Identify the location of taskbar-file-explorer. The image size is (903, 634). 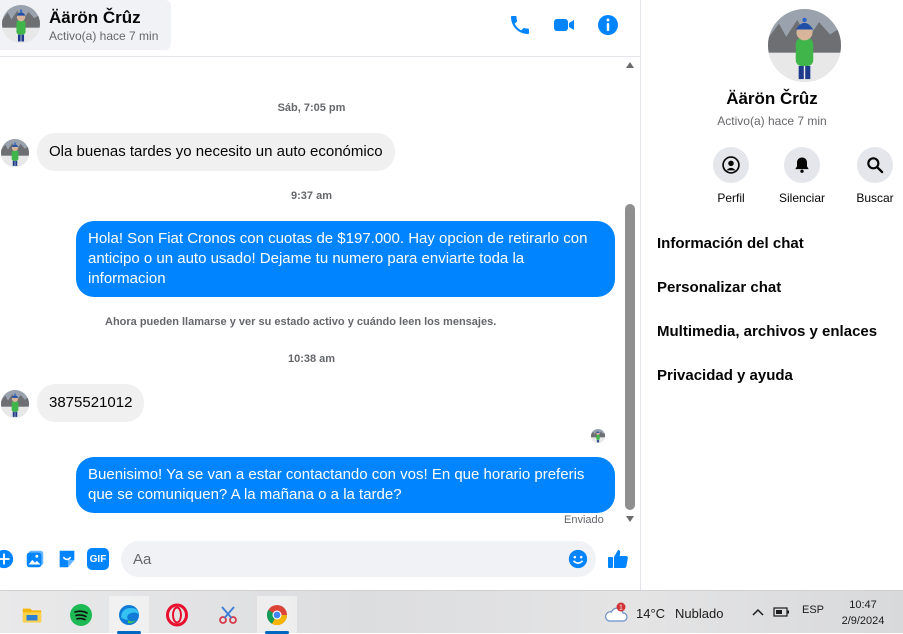
(32, 615).